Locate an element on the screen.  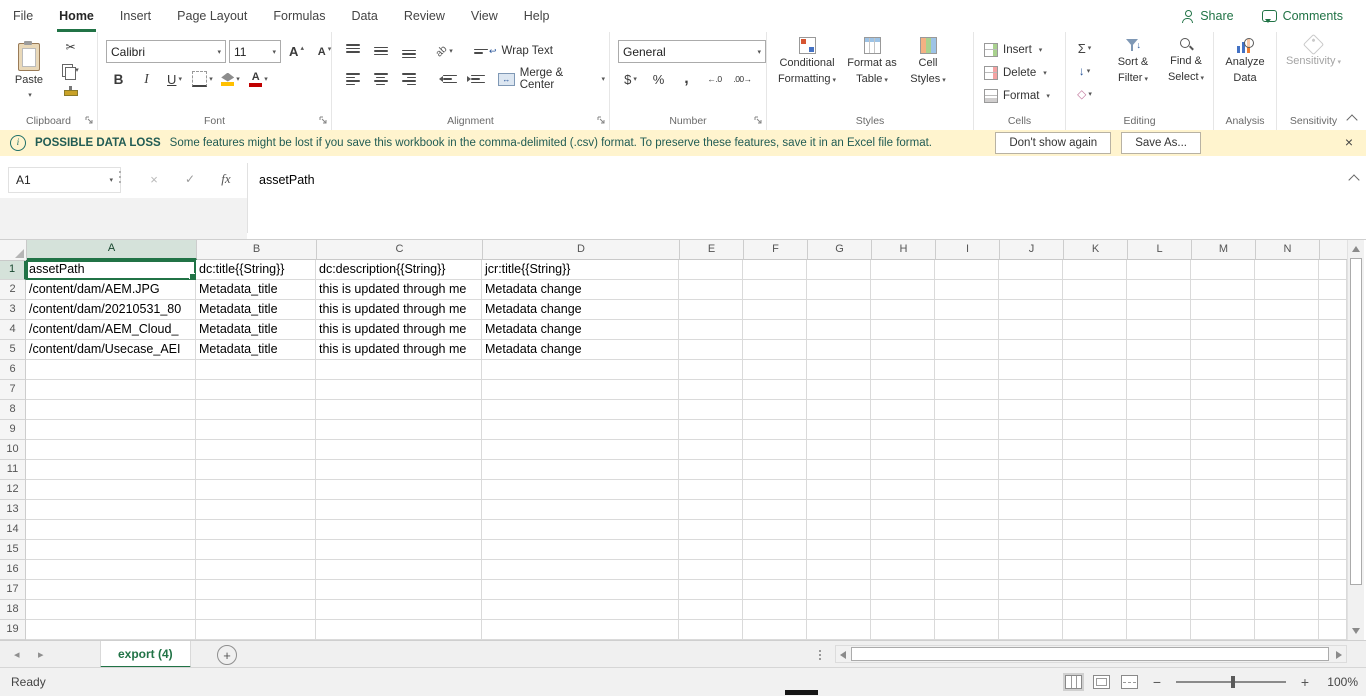
cell-D8 is located at coordinates (580, 410).